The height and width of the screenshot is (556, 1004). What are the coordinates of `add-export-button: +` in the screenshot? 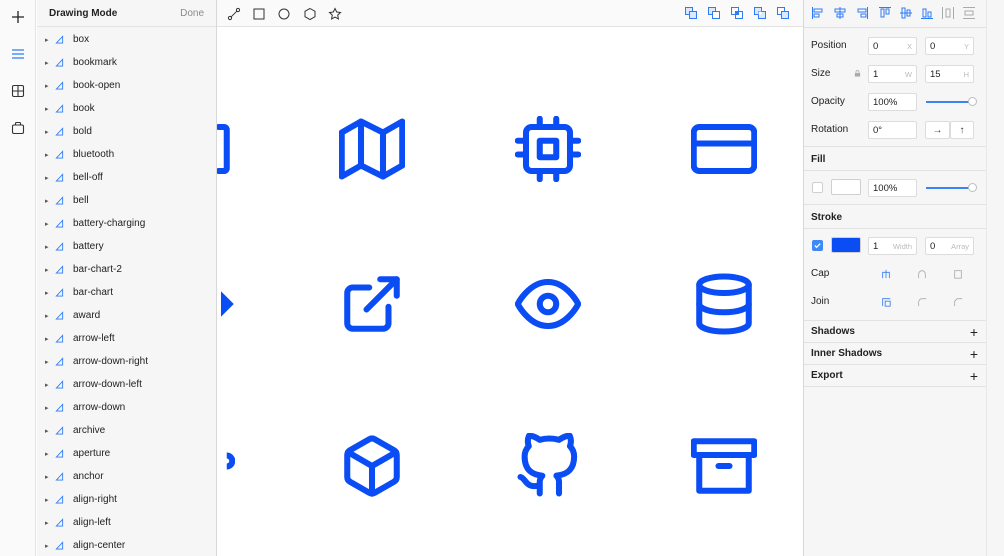 It's located at (974, 376).